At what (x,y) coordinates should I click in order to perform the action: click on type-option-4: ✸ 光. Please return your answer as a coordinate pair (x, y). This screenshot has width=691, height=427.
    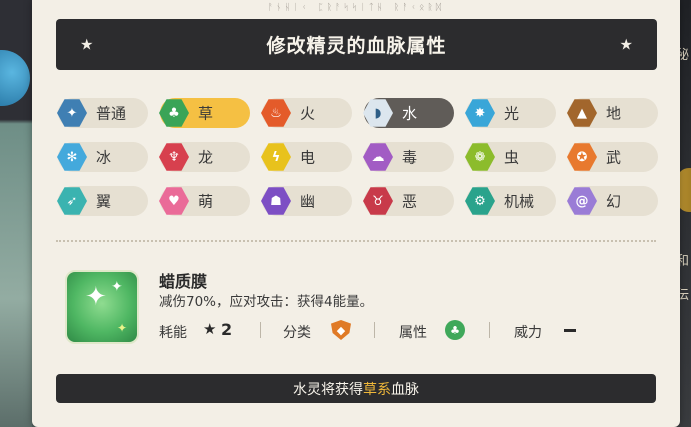
    Looking at the image, I should click on (510, 113).